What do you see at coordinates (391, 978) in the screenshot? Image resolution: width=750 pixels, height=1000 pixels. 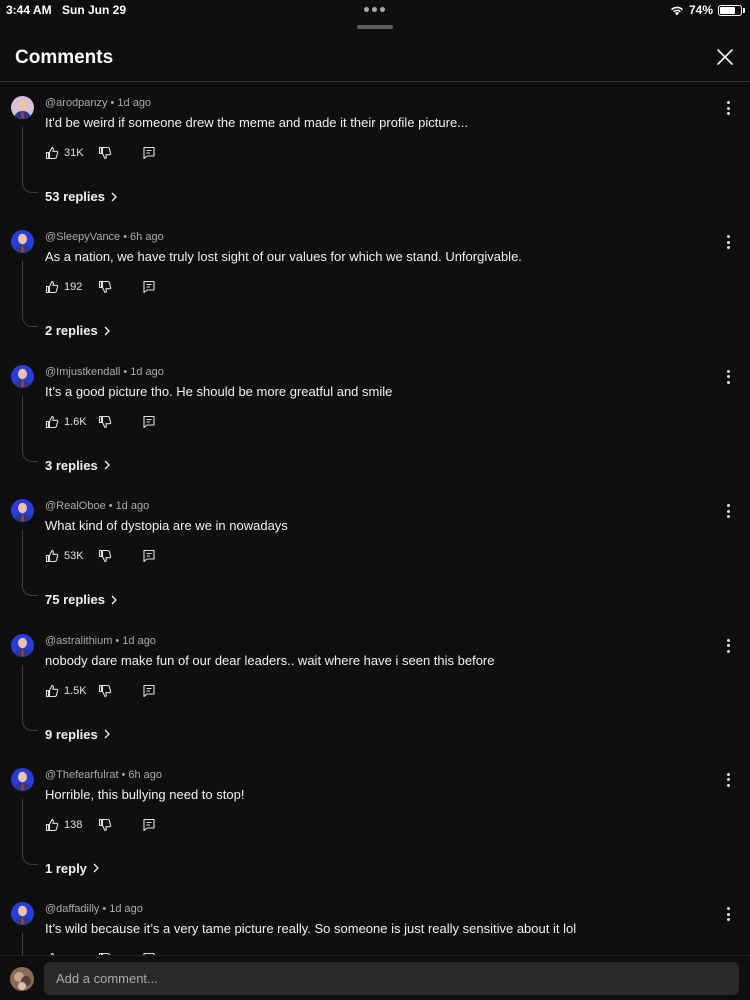 I see `add-comment-input` at bounding box center [391, 978].